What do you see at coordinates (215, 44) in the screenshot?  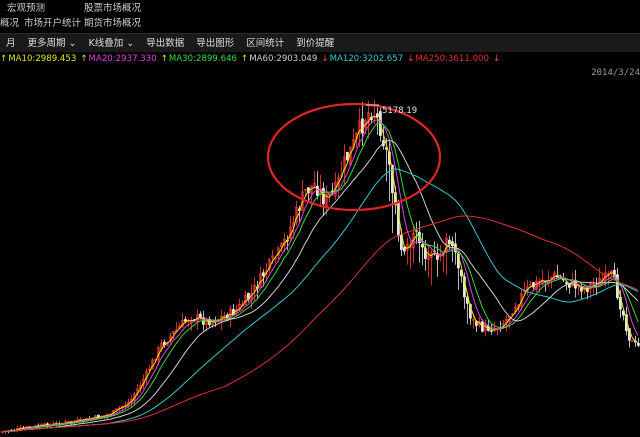 I see `export-chart-button: 导出图形` at bounding box center [215, 44].